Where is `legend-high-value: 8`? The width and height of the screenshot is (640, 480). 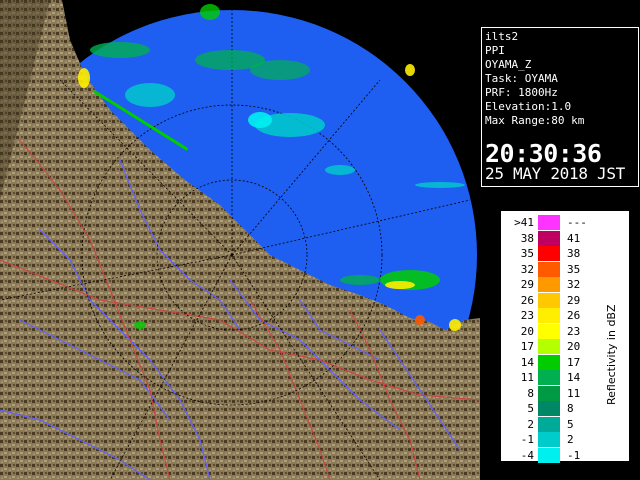
legend-high-value: 8 is located at coordinates (570, 408).